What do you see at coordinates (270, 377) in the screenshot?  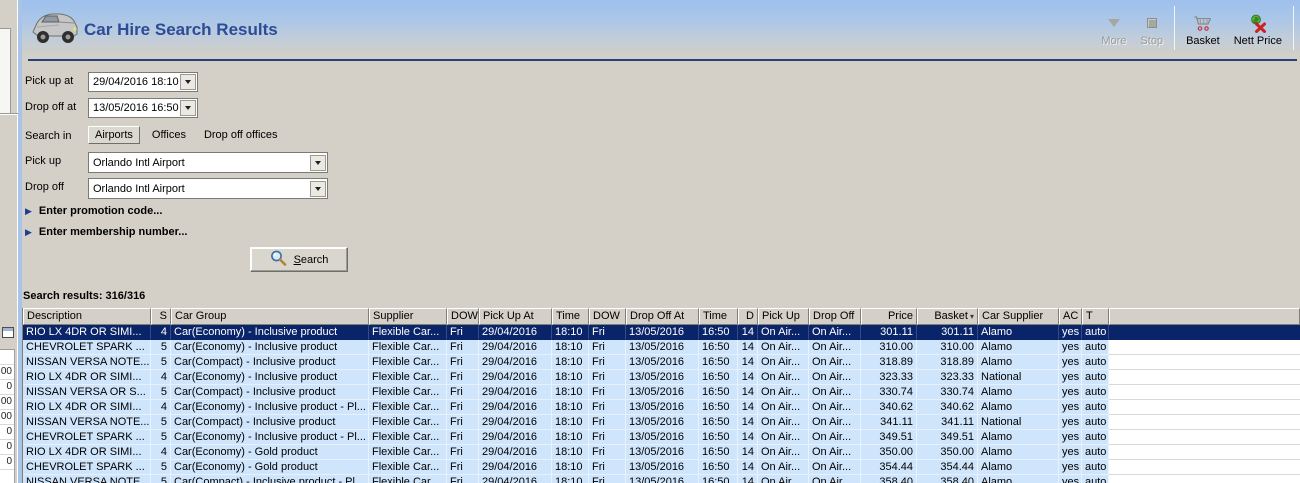 I see `table-cell: Car(Economy) - Inclusive product` at bounding box center [270, 377].